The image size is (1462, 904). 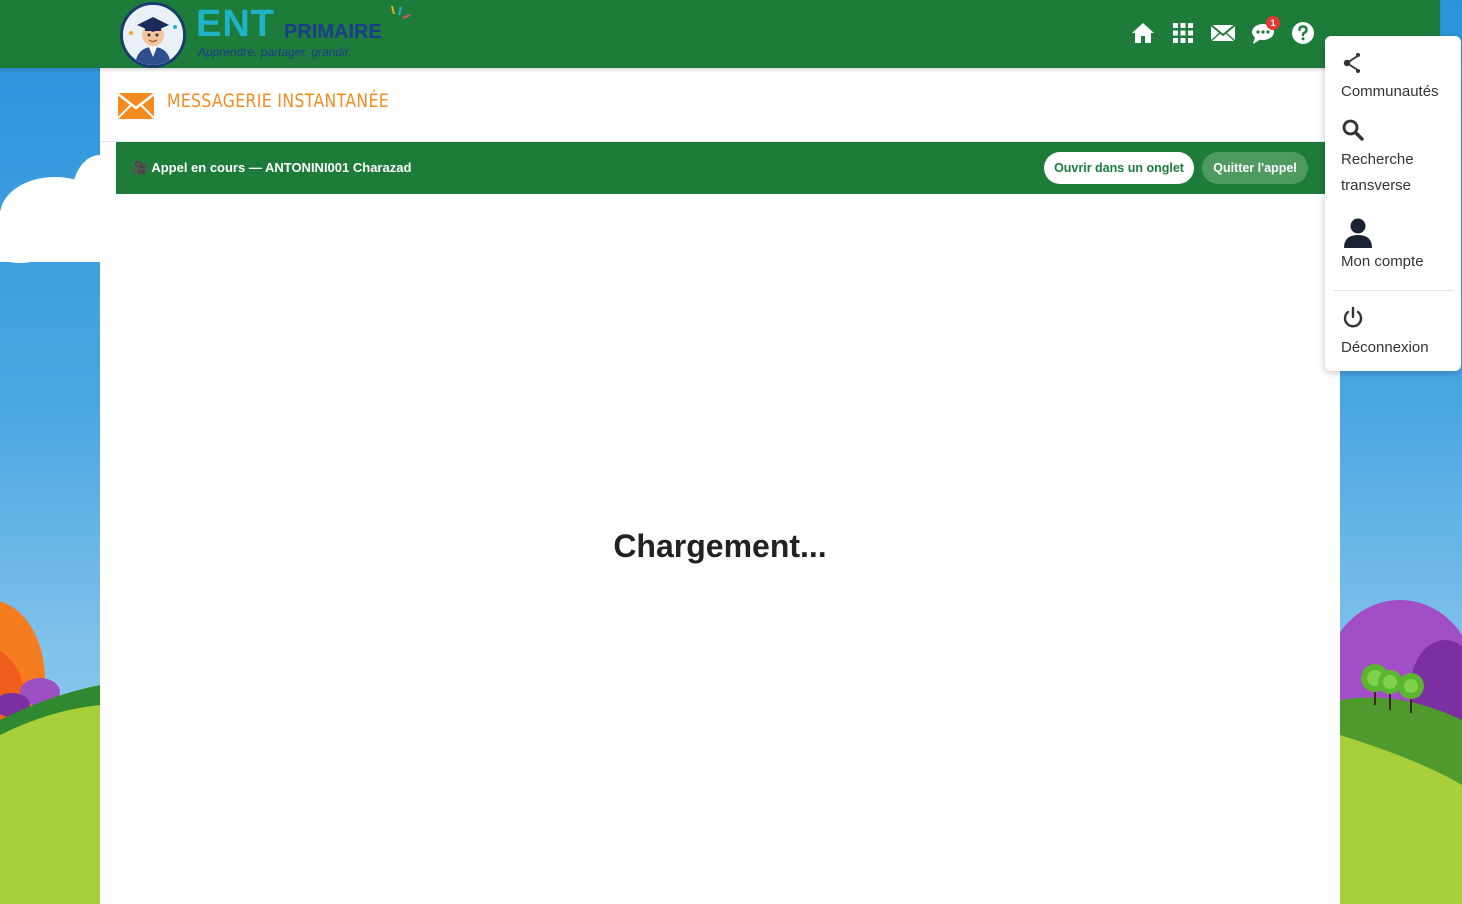 What do you see at coordinates (136, 106) in the screenshot?
I see `messaging-mail-icon` at bounding box center [136, 106].